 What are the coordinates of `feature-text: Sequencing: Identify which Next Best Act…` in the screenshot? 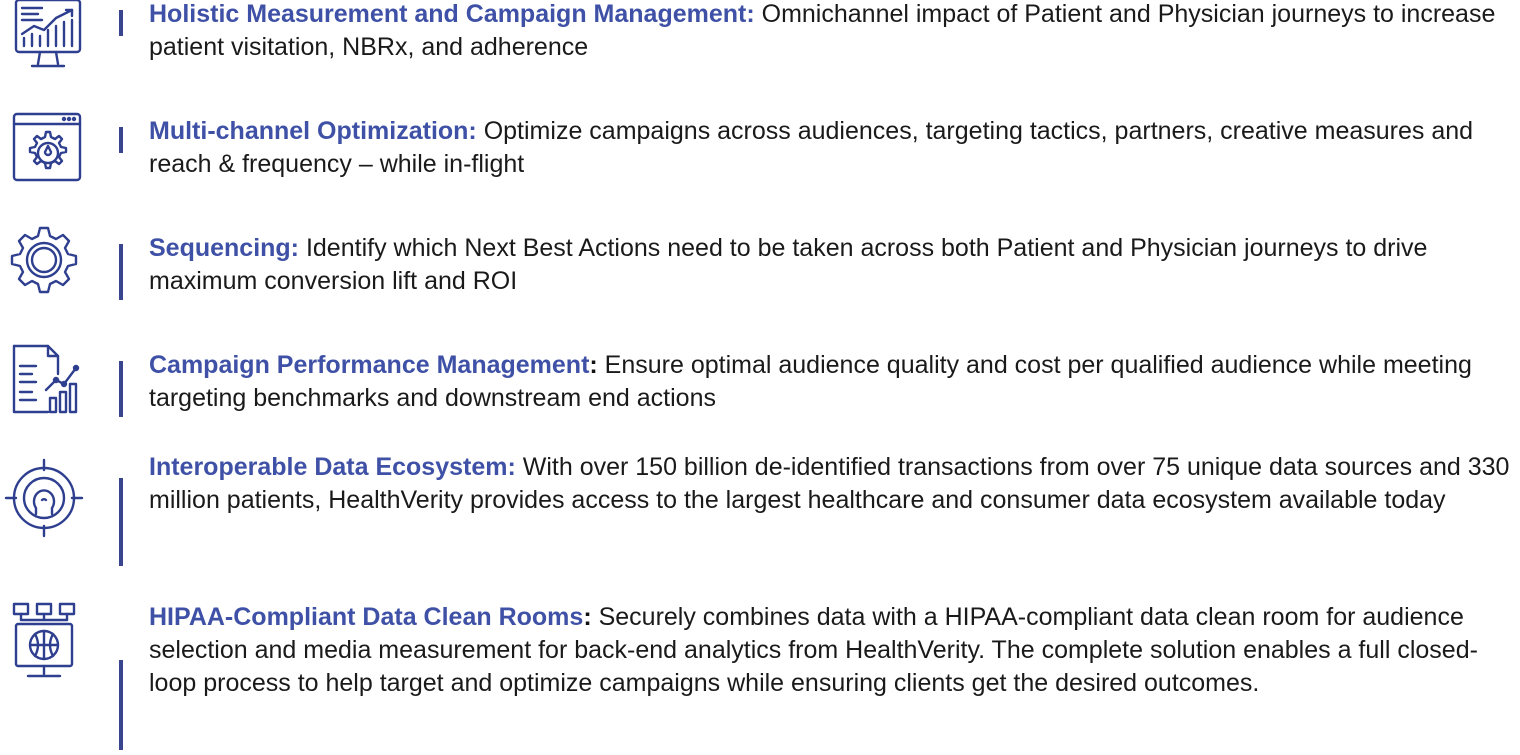 It's located at (831, 265).